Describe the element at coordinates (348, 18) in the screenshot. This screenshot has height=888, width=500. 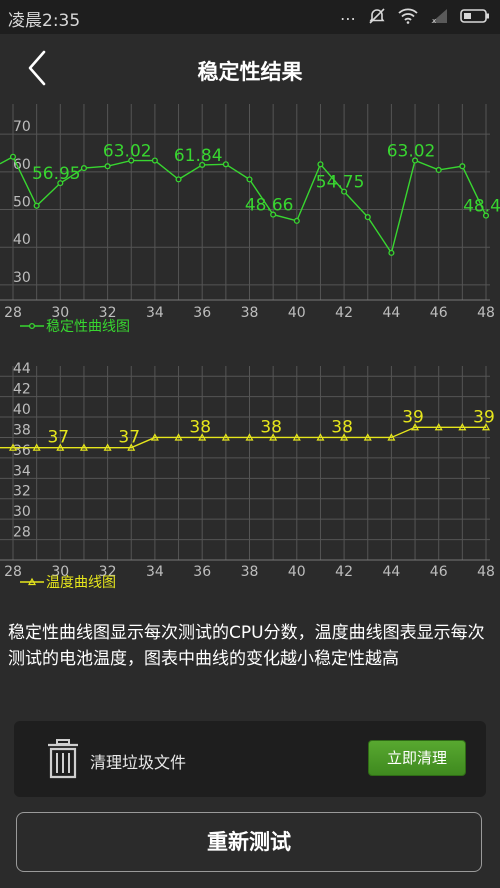
I see `more-dots-icon: ⋯` at that location.